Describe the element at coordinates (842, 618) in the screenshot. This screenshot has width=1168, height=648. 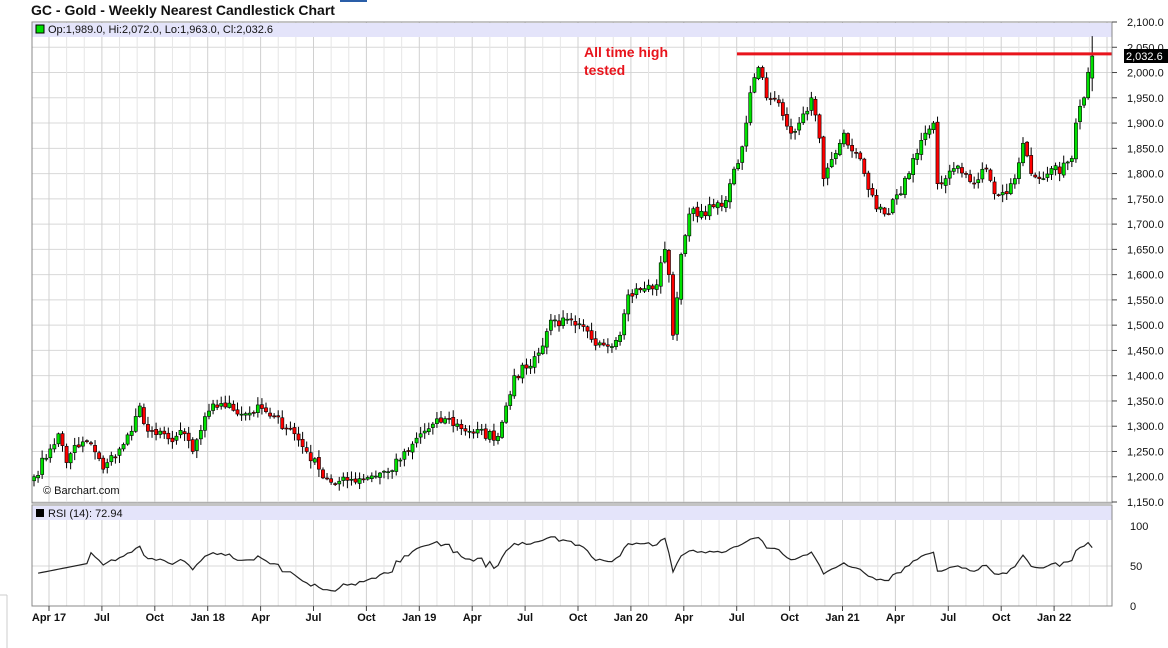
I see `date-tick-label: Jan 21` at that location.